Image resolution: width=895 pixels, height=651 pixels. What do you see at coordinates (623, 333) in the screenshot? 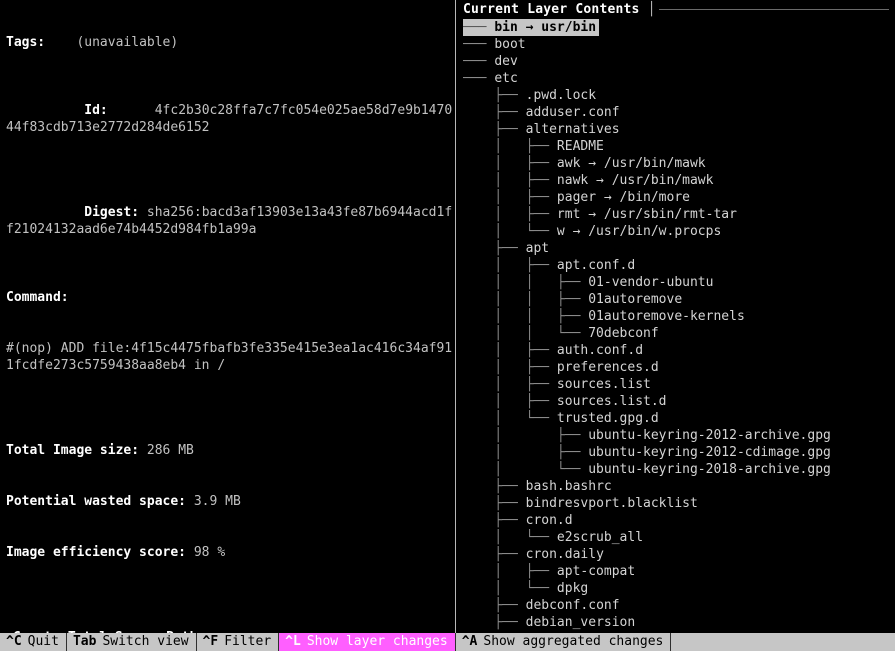
I see `tree-node-label: 70debconf` at bounding box center [623, 333].